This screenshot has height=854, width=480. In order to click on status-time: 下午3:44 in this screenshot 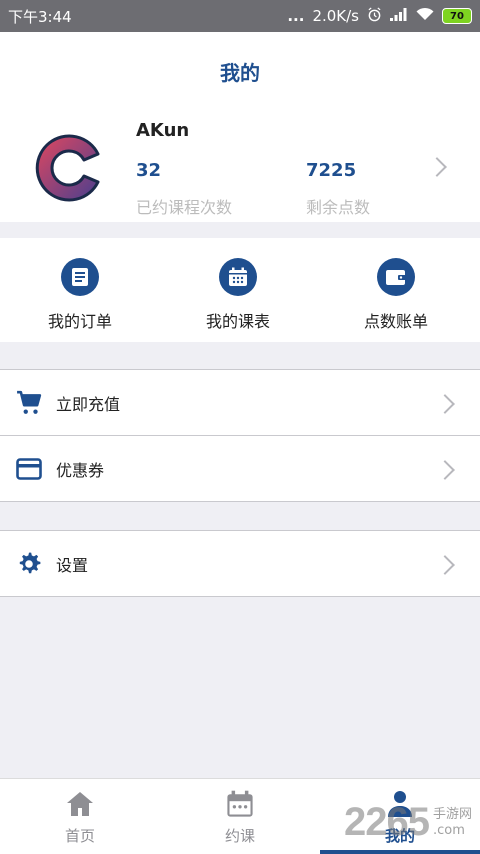, I will do `click(40, 16)`.